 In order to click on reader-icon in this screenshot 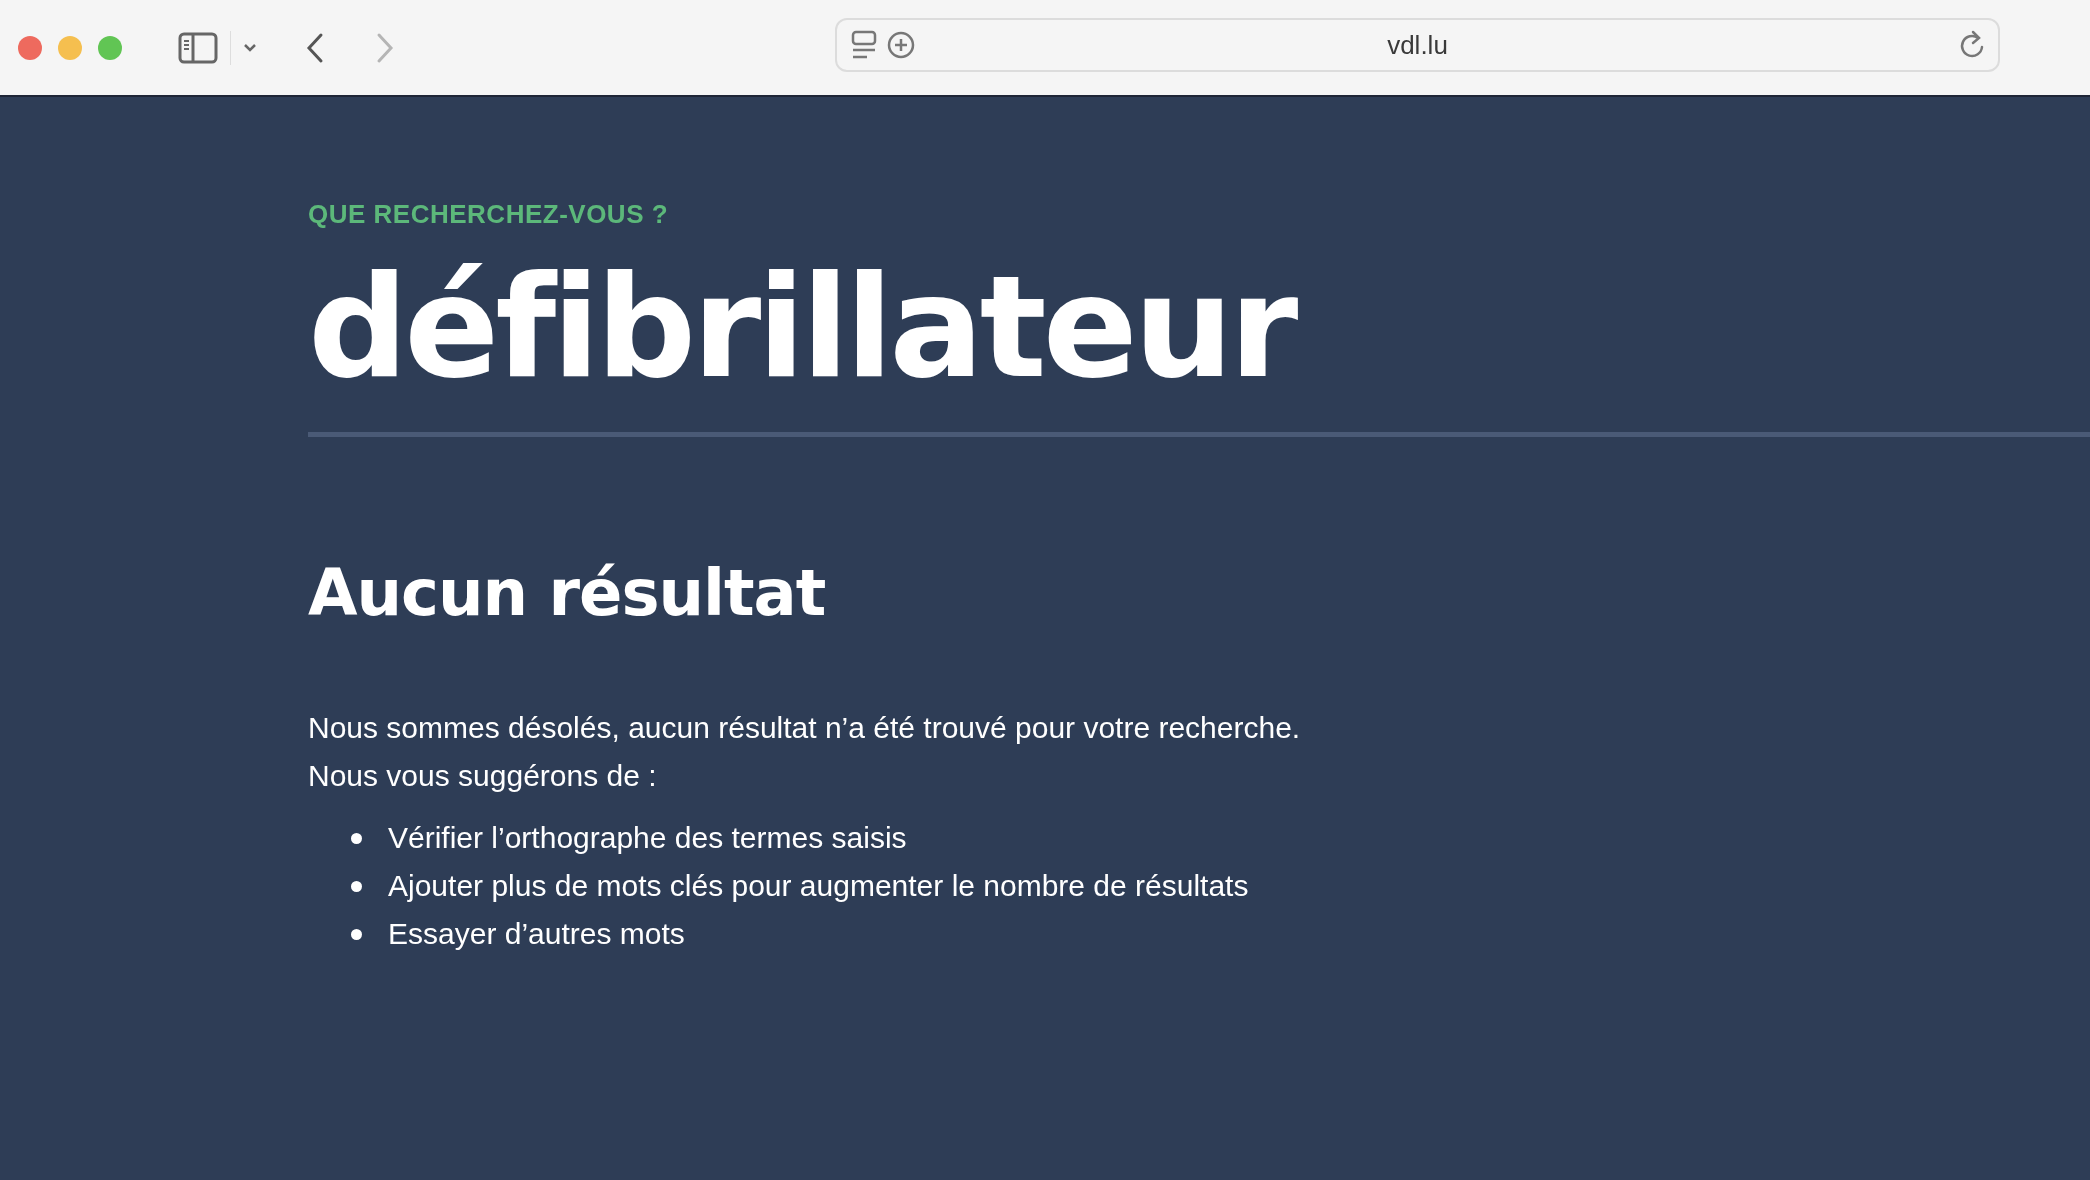, I will do `click(864, 45)`.